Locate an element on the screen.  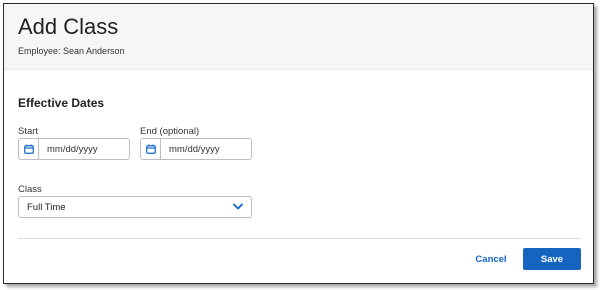
chevron-down-icon is located at coordinates (238, 207).